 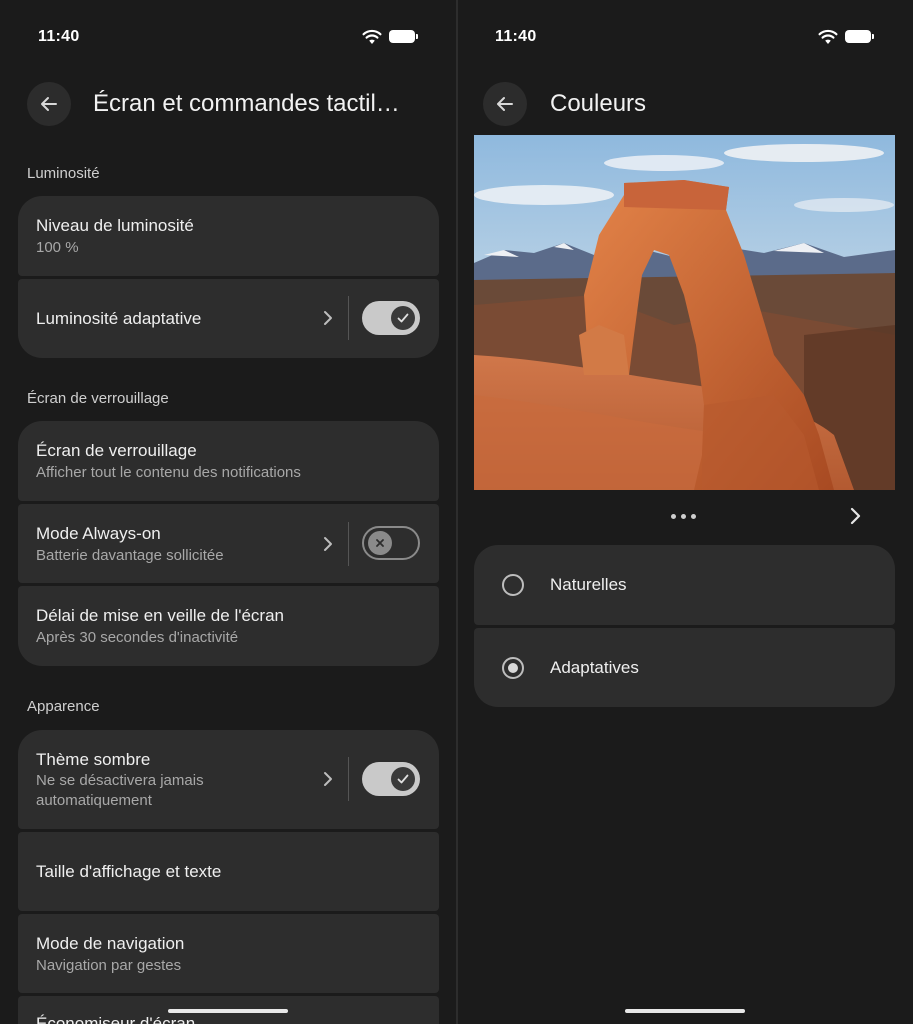 I want to click on item-title: Taille d'affichage et texte, so click(x=129, y=871).